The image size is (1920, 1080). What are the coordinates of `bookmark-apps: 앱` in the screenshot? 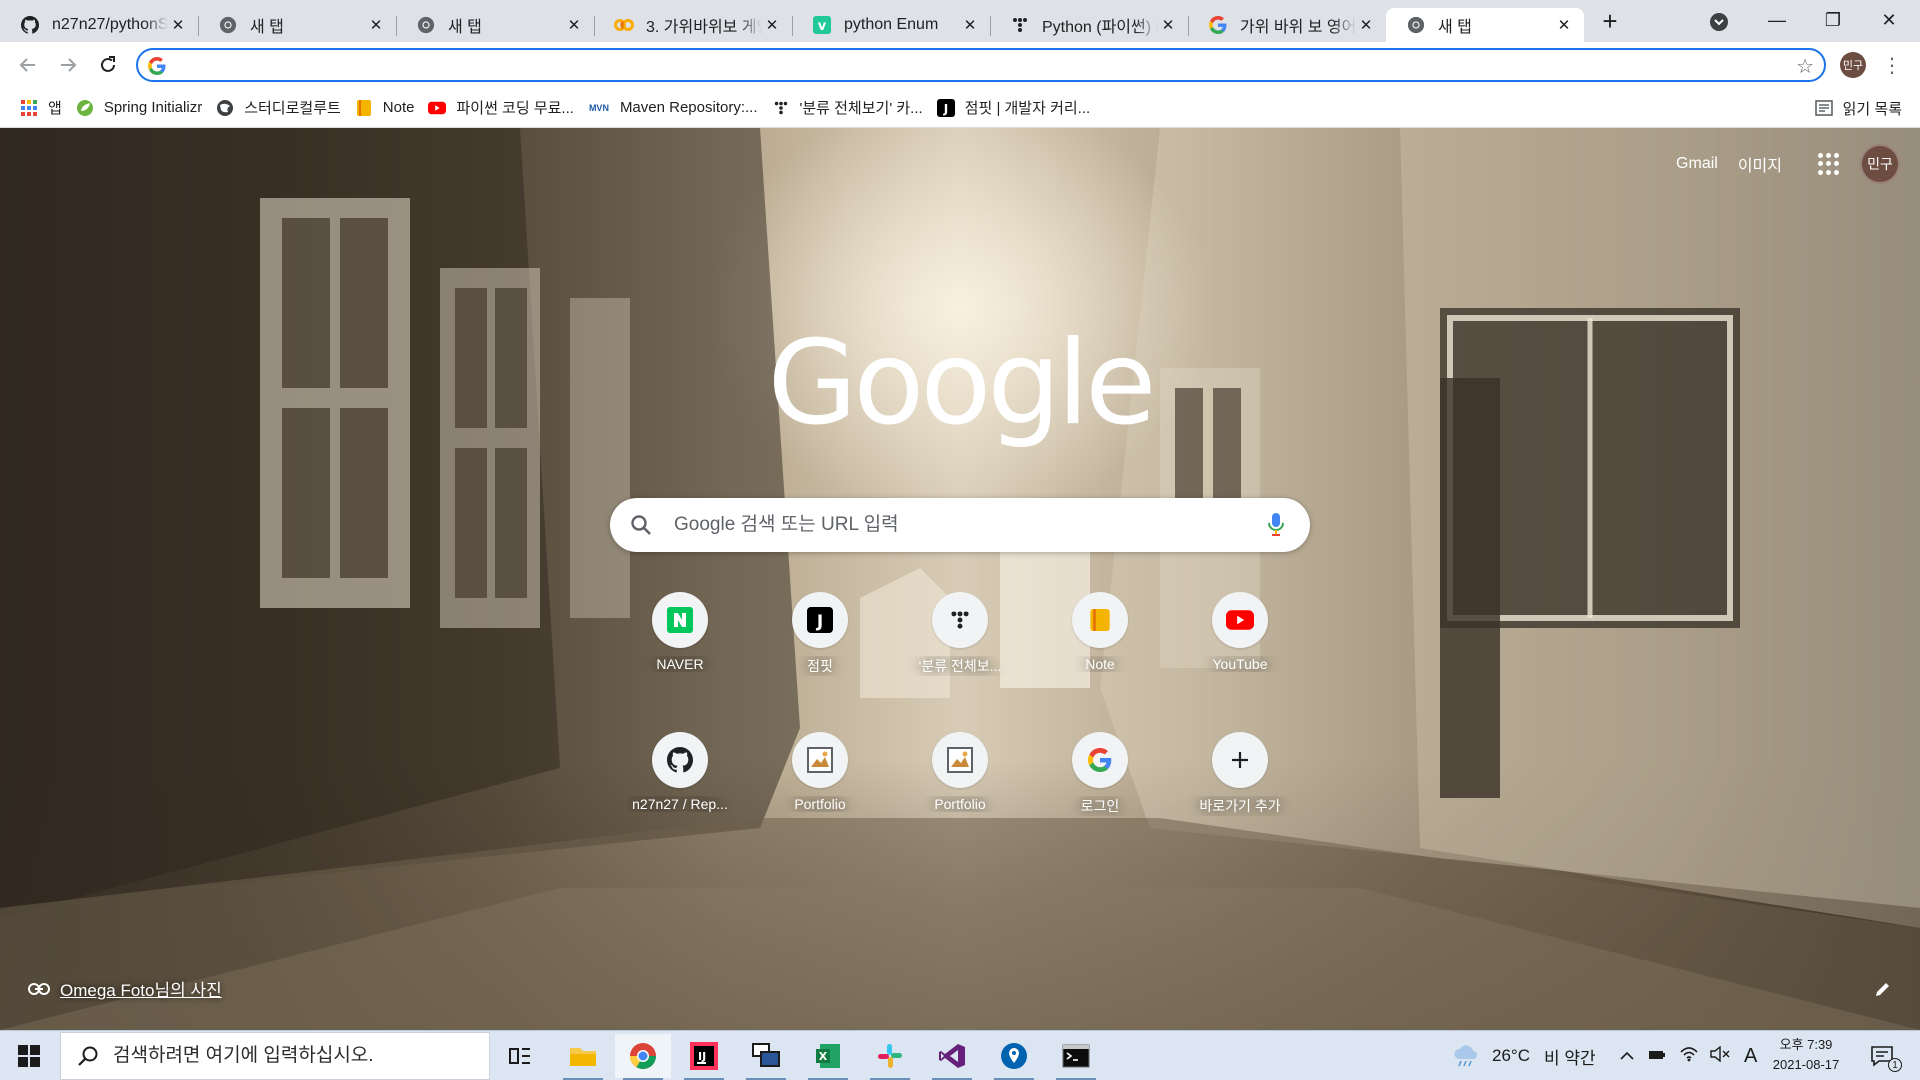 It's located at (44, 108).